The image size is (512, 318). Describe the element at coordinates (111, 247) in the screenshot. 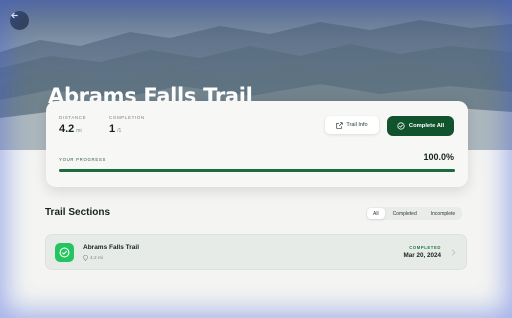

I see `section-name: Abrams Falls Trail` at that location.